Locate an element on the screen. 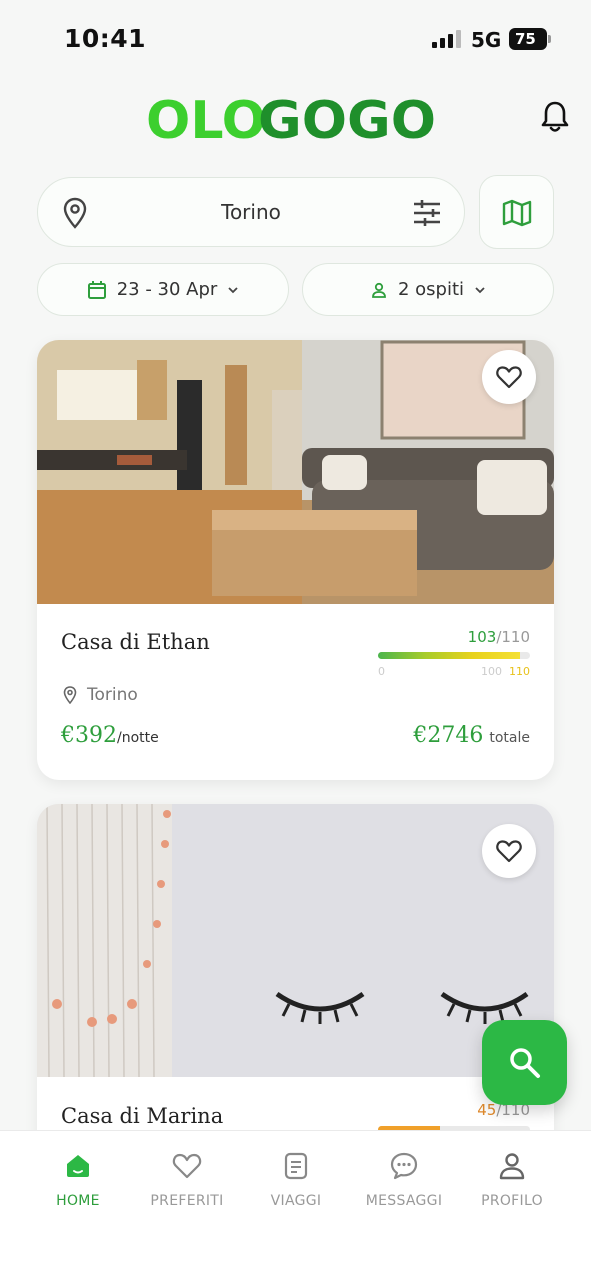 The height and width of the screenshot is (1280, 591). bottom-nav: HOME PREFERITI VIAGGI MESSAGGI PROFILO is located at coordinates (295, 1205).